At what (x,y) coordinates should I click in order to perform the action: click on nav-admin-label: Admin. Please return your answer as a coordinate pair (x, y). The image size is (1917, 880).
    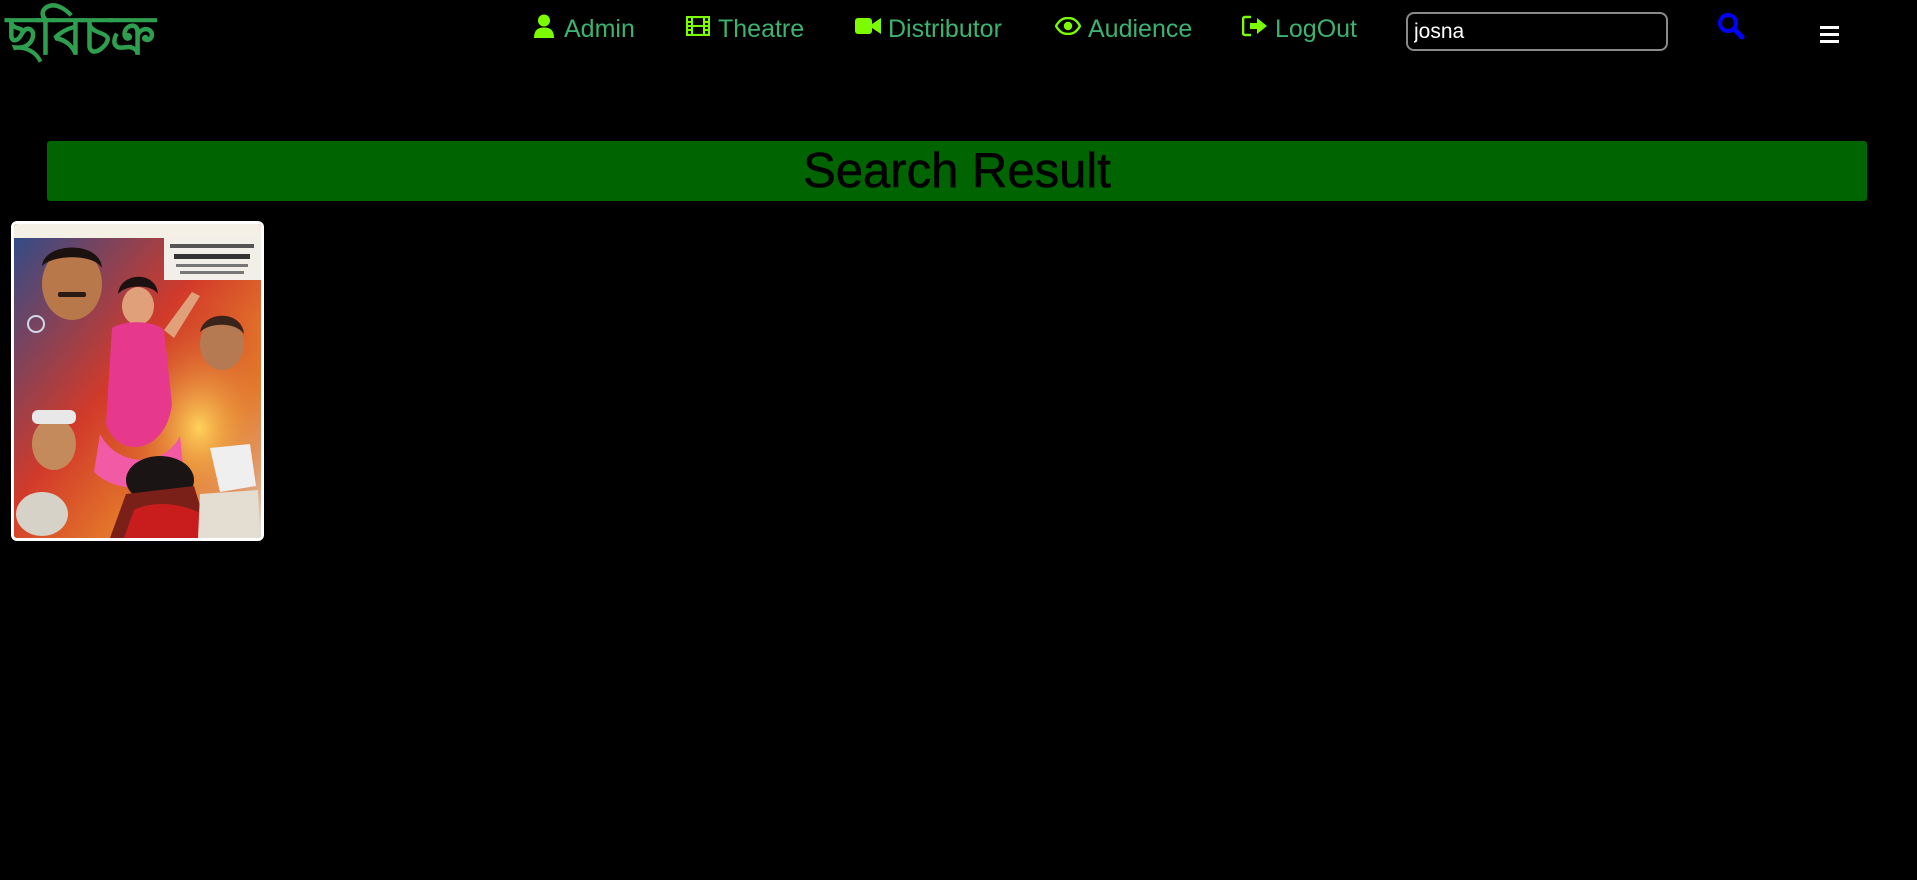
    Looking at the image, I should click on (599, 28).